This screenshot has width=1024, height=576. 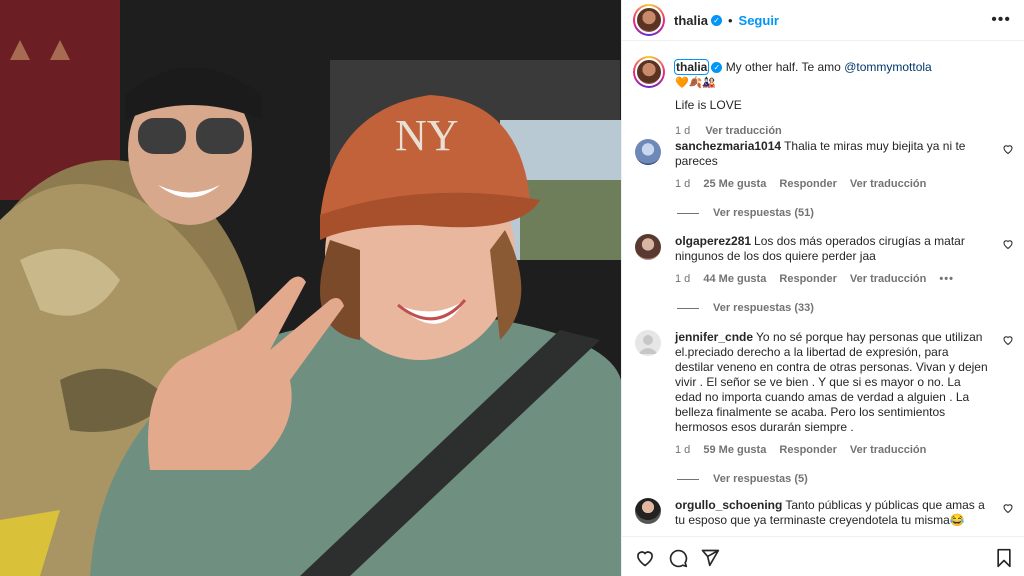 I want to click on caption-text: My other half. Te amo, so click(x=785, y=67).